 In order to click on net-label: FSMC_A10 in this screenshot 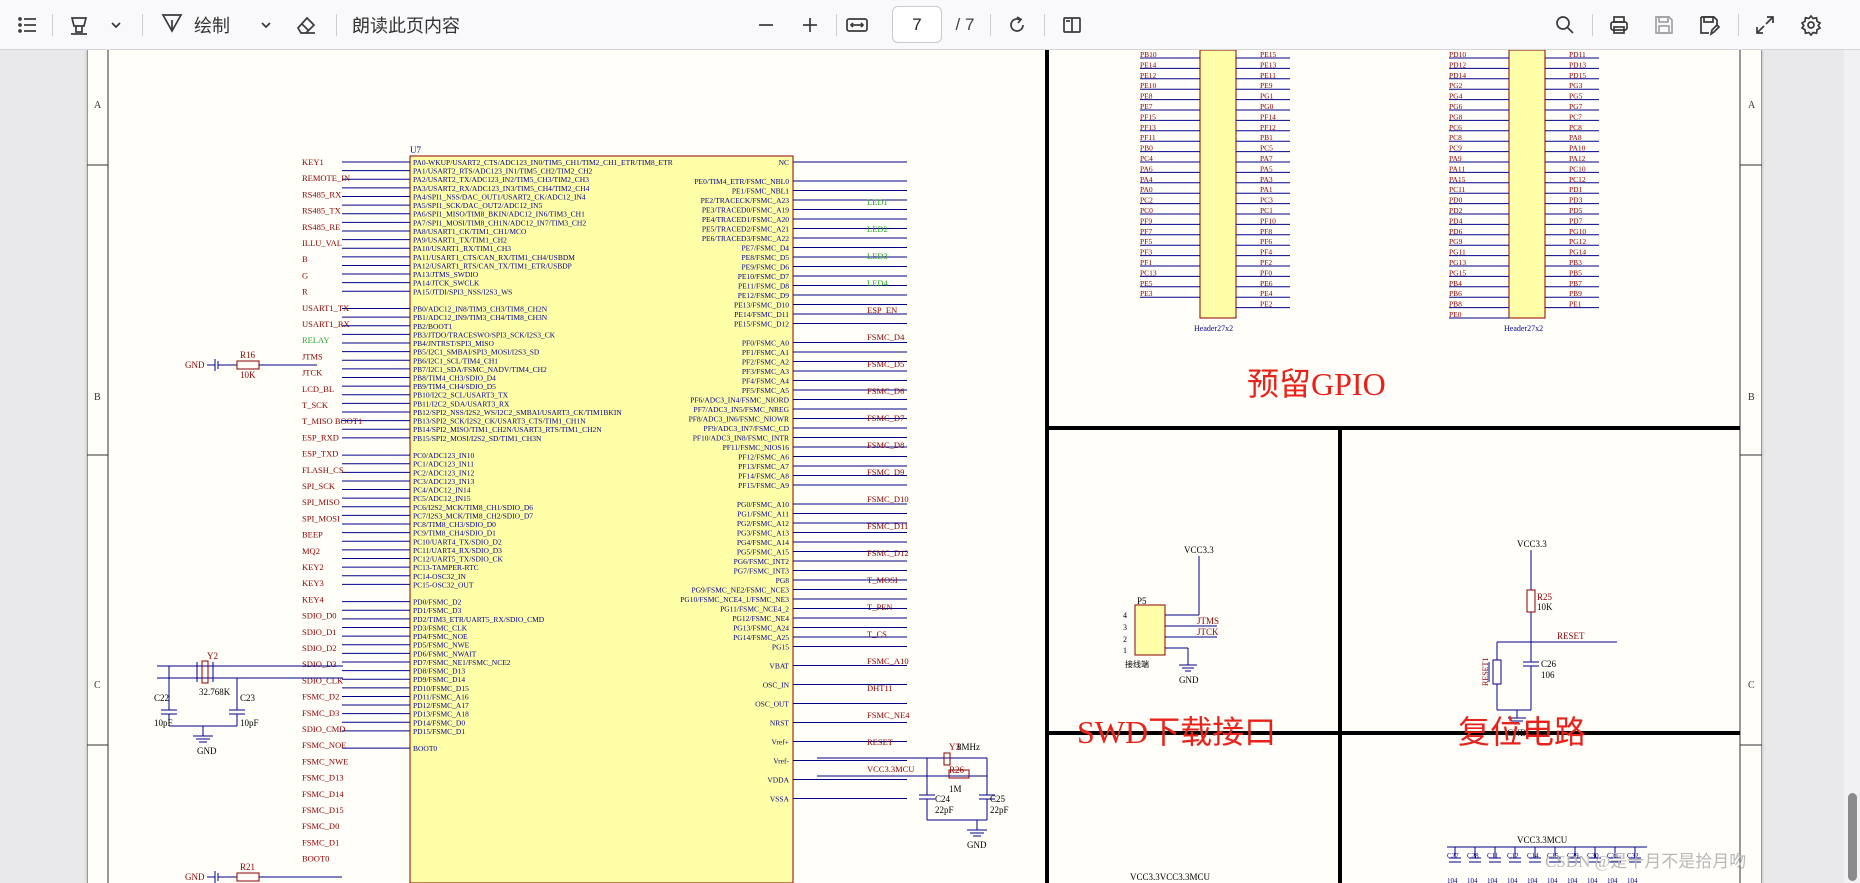, I will do `click(888, 661)`.